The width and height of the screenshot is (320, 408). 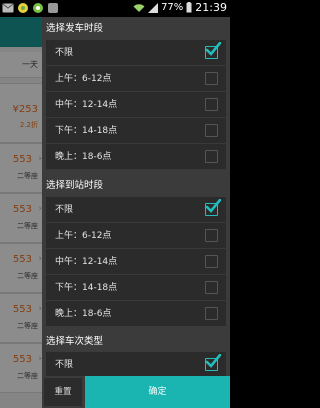 What do you see at coordinates (172, 7) in the screenshot?
I see `battery-percent: 77%` at bounding box center [172, 7].